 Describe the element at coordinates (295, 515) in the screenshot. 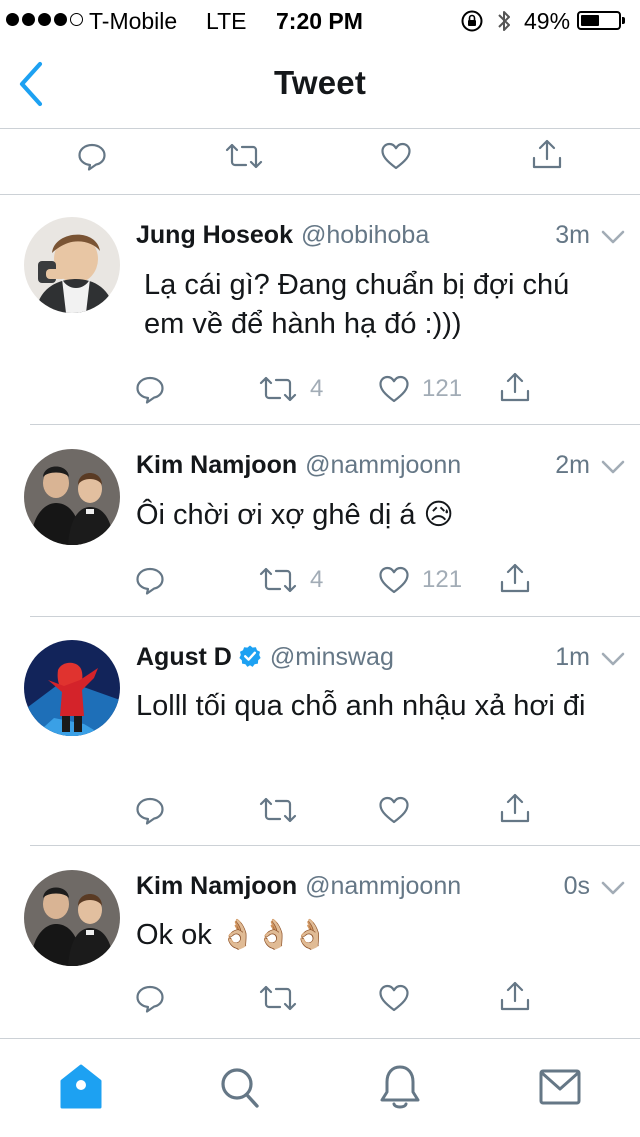

I see `tweet-text: Ôi chời ơi xợ ghê dị á 😥` at that location.